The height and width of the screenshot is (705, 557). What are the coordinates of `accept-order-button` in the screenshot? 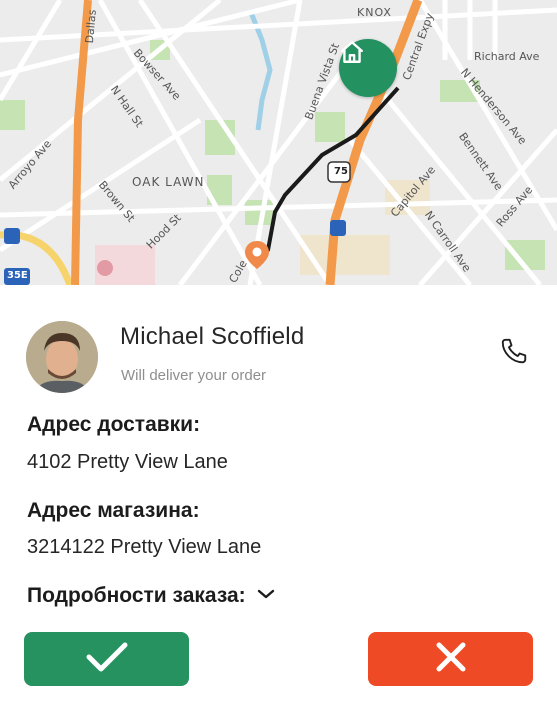 It's located at (106, 659).